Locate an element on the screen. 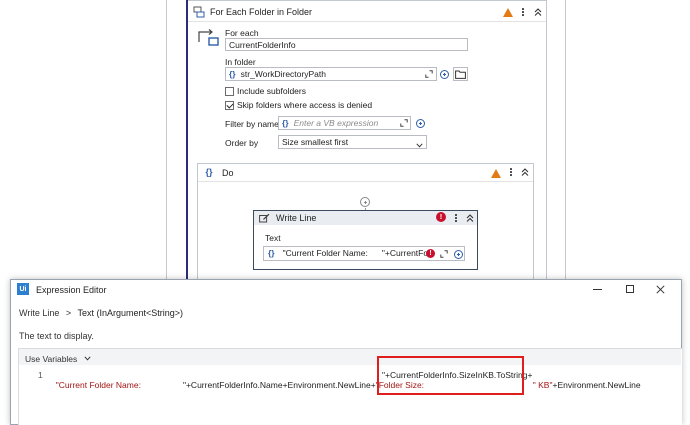  write-line-title: Write Line is located at coordinates (296, 218).